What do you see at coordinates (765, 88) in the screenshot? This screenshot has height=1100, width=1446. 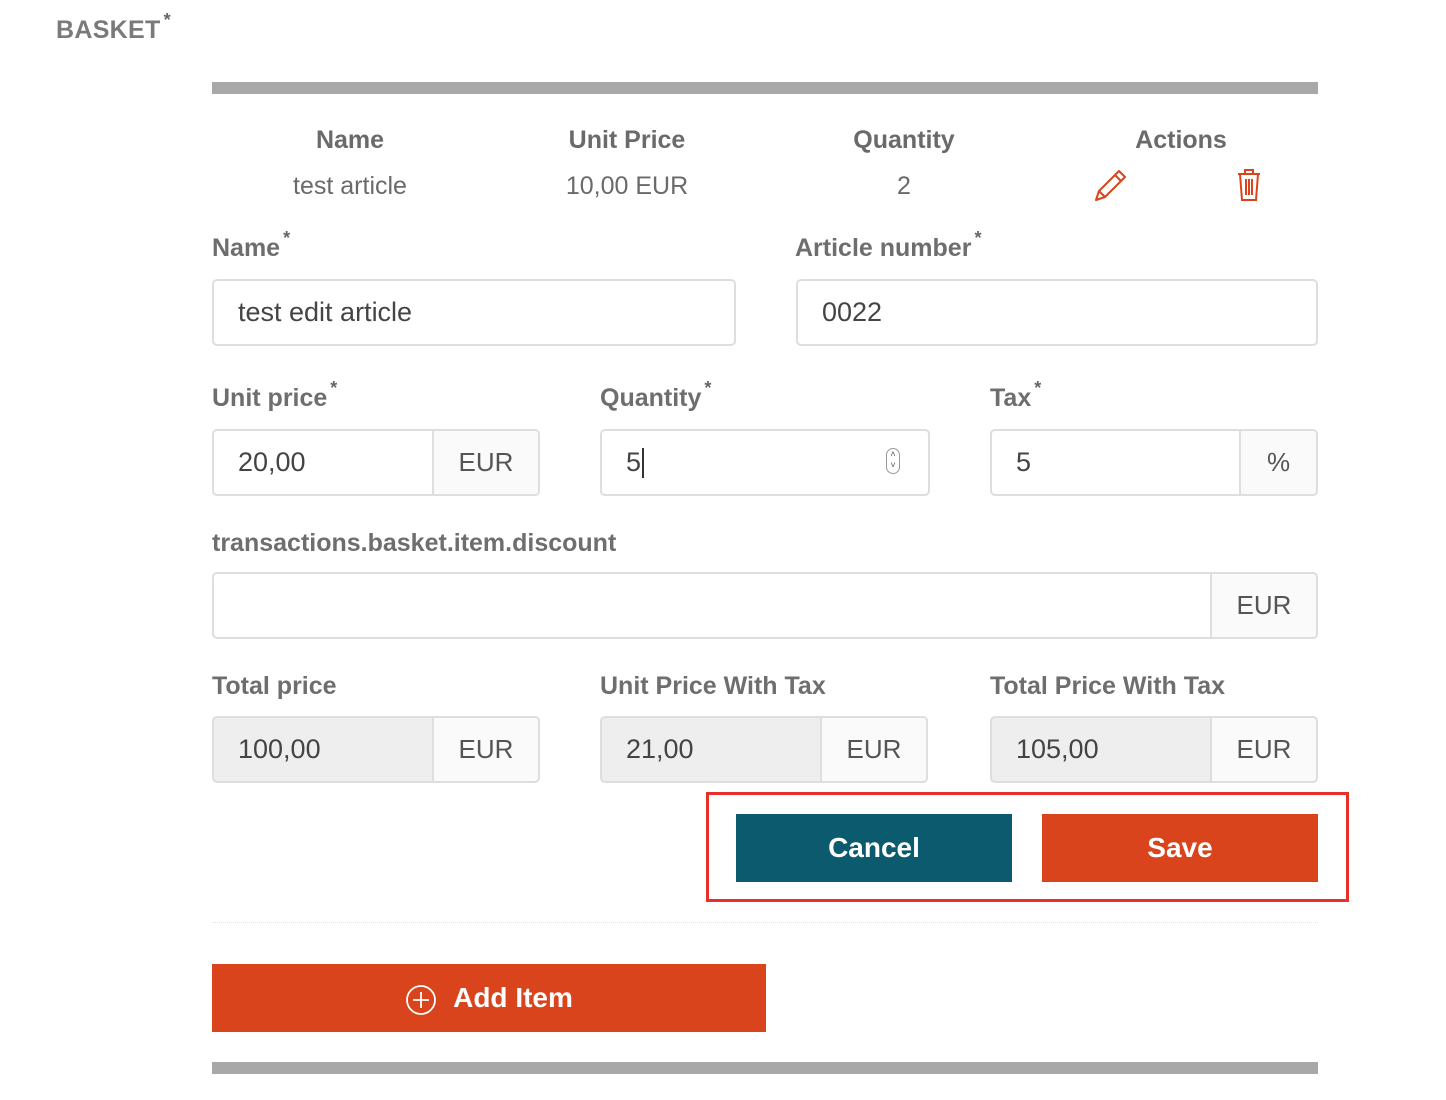 I see `top-divider-bar` at bounding box center [765, 88].